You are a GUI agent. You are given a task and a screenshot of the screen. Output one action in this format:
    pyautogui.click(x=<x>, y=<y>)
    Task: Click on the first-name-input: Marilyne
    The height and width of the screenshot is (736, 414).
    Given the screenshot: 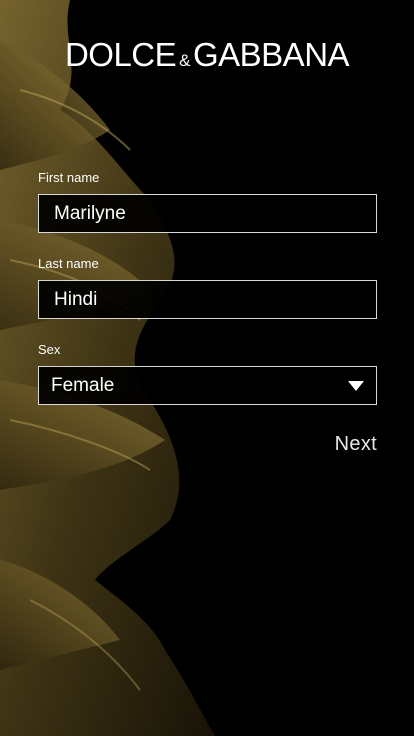 What is the action you would take?
    pyautogui.click(x=207, y=213)
    